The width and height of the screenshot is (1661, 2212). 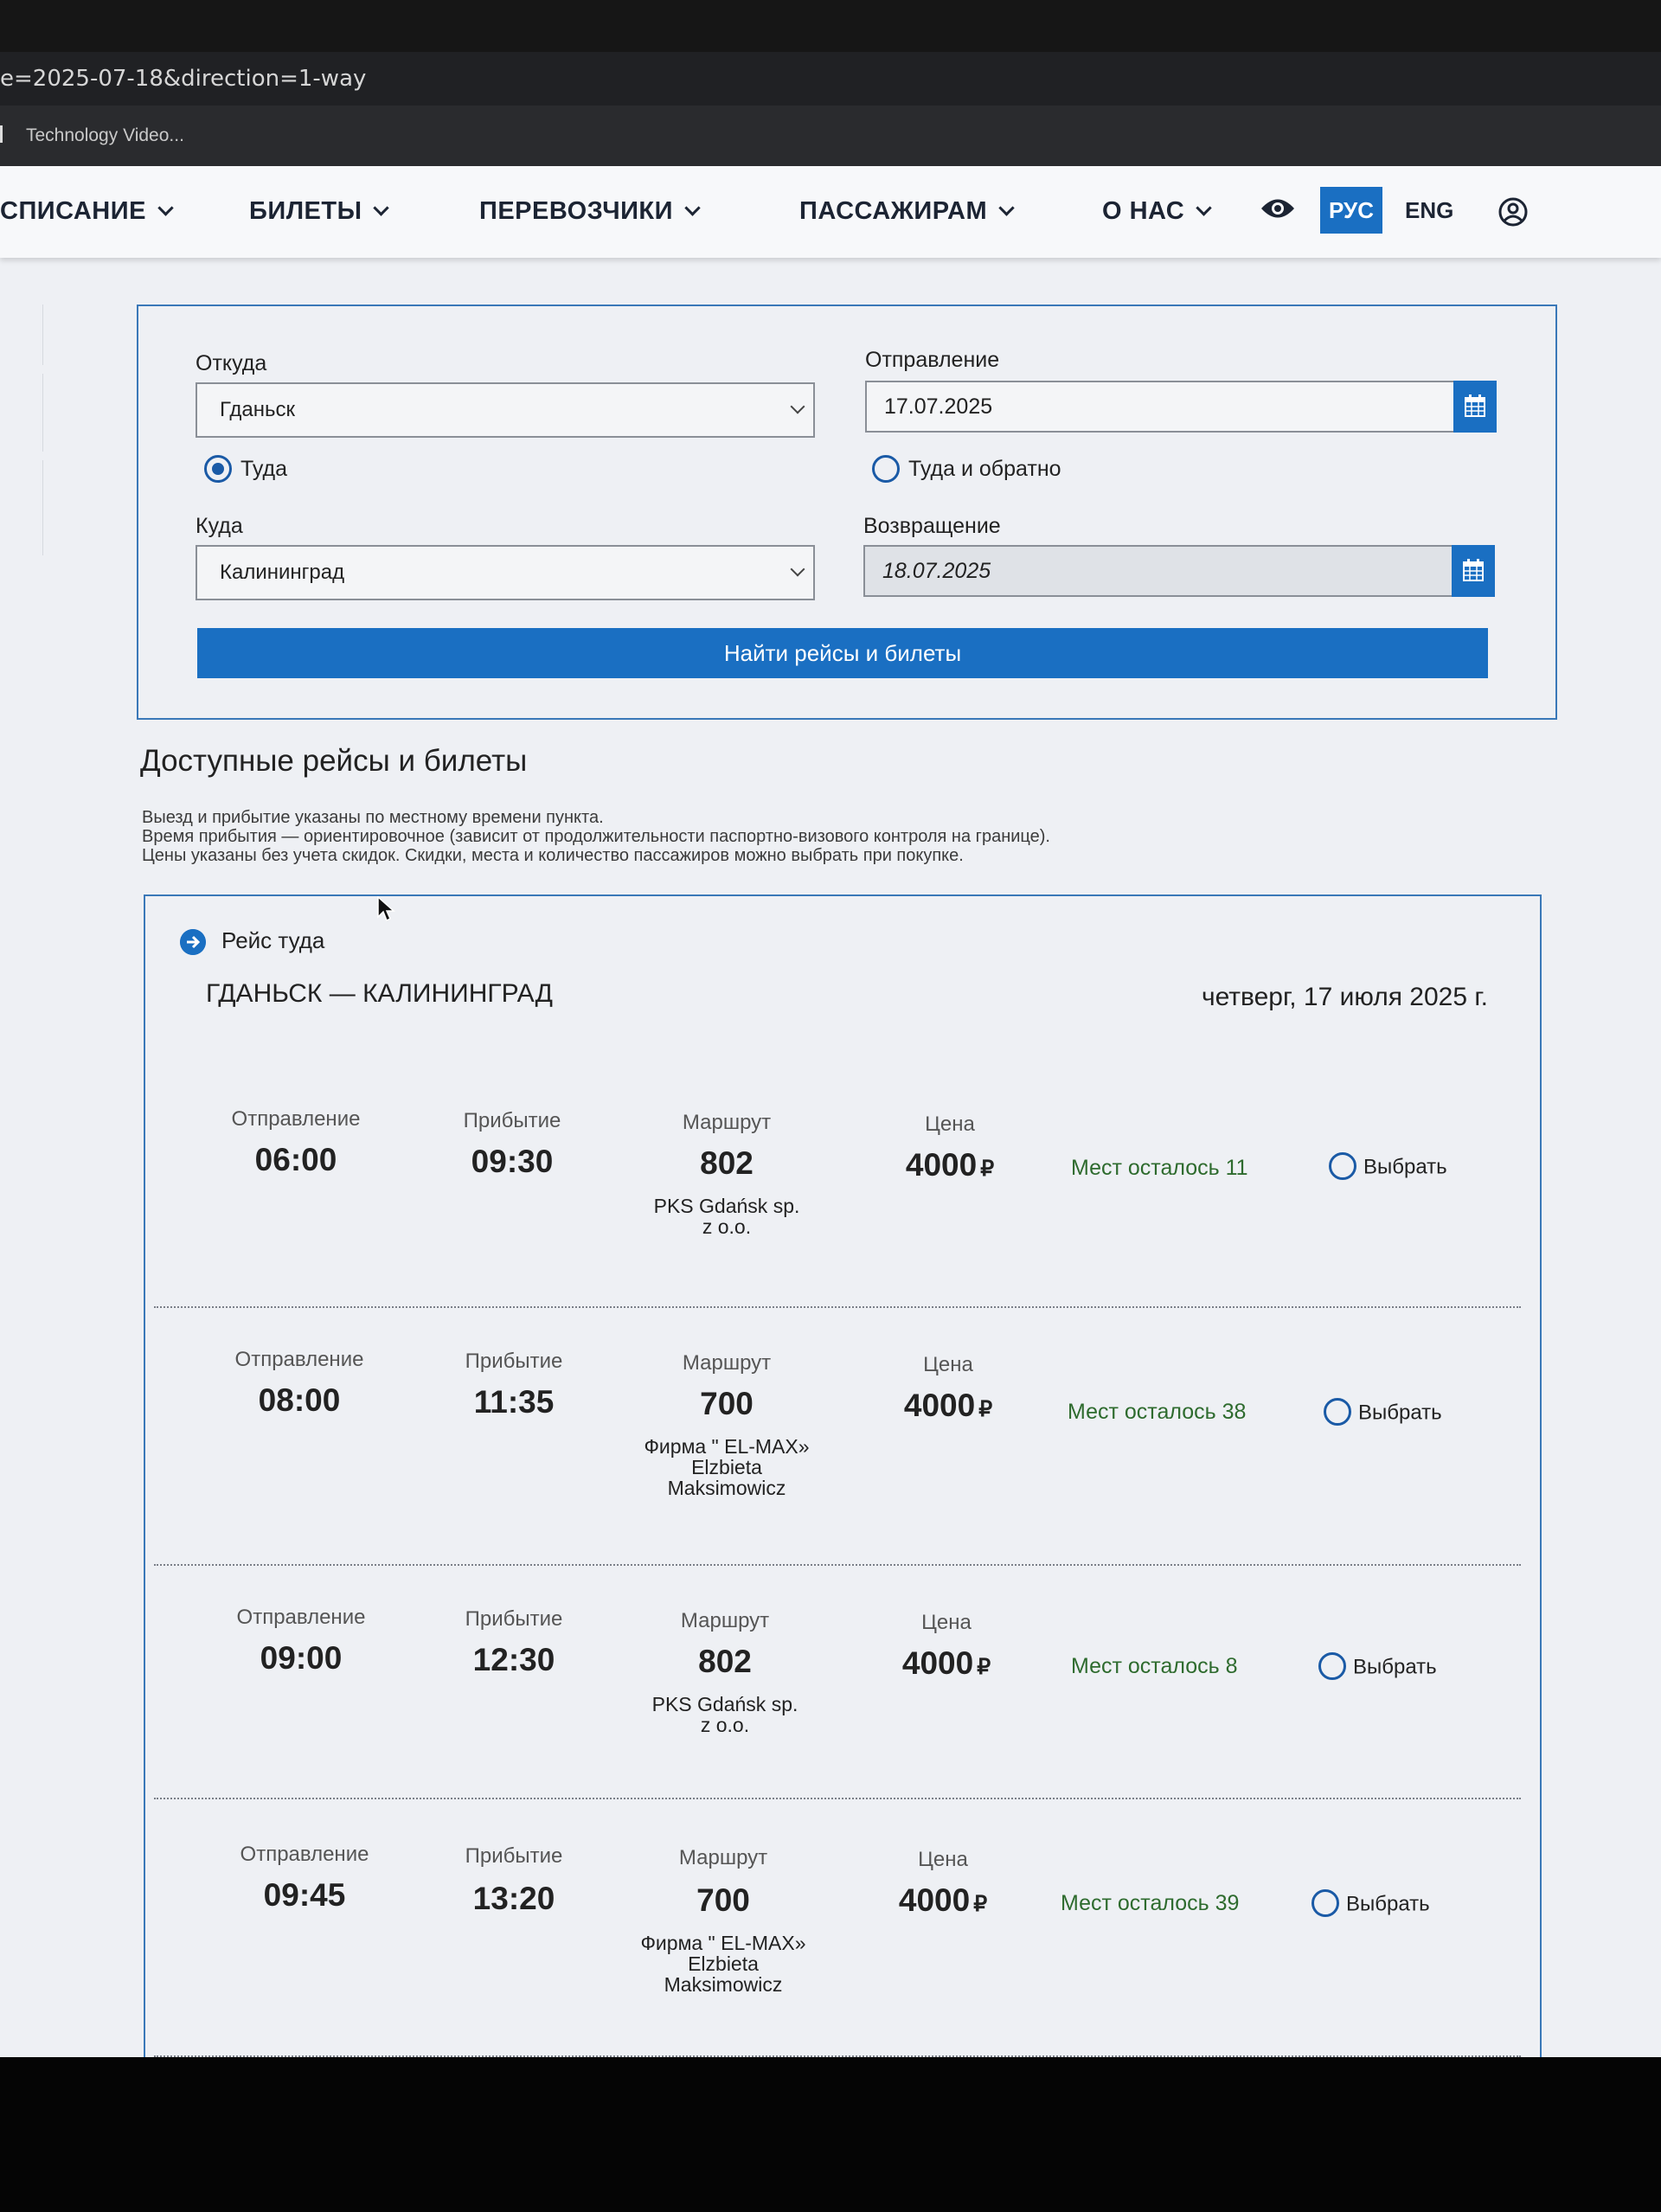 What do you see at coordinates (319, 212) in the screenshot?
I see `nav-item-tickets: БИЛЕТЫ` at bounding box center [319, 212].